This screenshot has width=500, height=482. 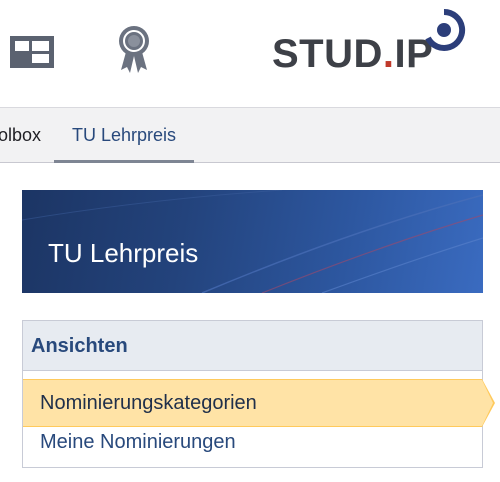 What do you see at coordinates (445, 29) in the screenshot?
I see `logo-ring-icon` at bounding box center [445, 29].